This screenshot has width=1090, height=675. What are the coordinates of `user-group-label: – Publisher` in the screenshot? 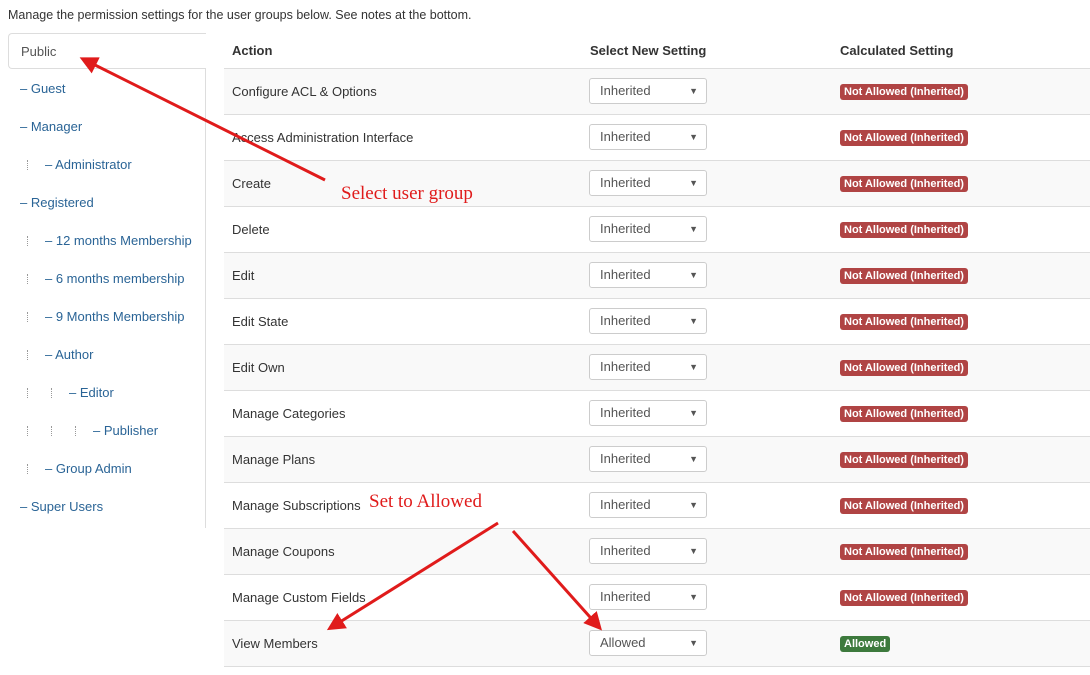 It's located at (126, 430).